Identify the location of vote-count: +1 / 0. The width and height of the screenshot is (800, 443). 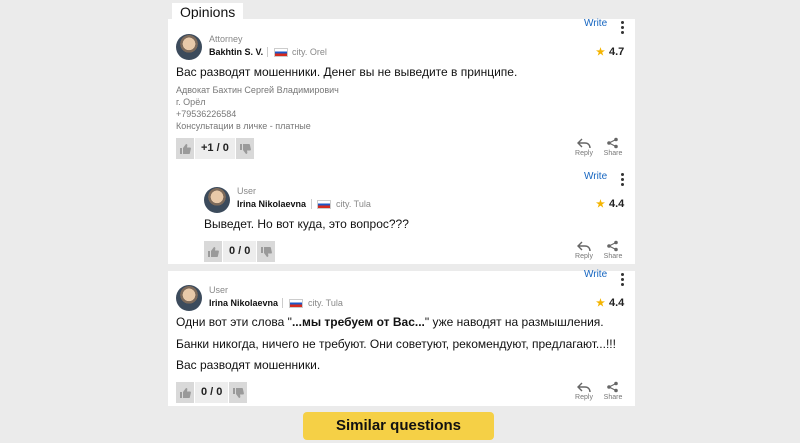
(215, 148).